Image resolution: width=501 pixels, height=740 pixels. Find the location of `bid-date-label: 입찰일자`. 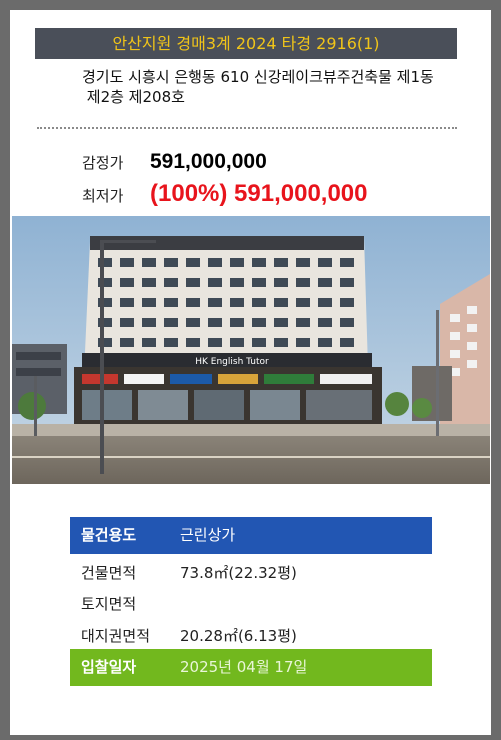

bid-date-label: 입찰일자 is located at coordinates (109, 667).